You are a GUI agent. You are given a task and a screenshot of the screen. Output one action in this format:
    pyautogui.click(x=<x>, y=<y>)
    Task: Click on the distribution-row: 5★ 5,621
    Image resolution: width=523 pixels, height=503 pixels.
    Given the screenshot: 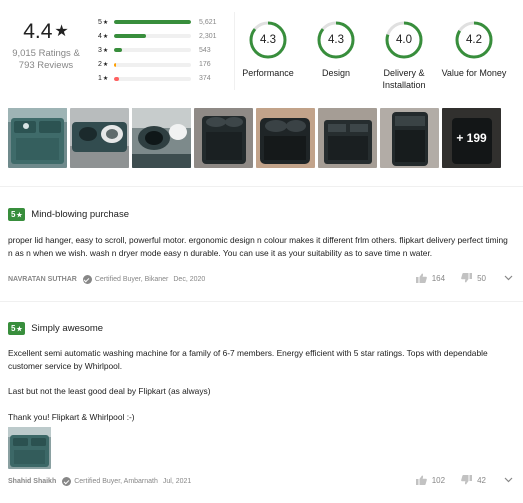 What is the action you would take?
    pyautogui.click(x=163, y=22)
    